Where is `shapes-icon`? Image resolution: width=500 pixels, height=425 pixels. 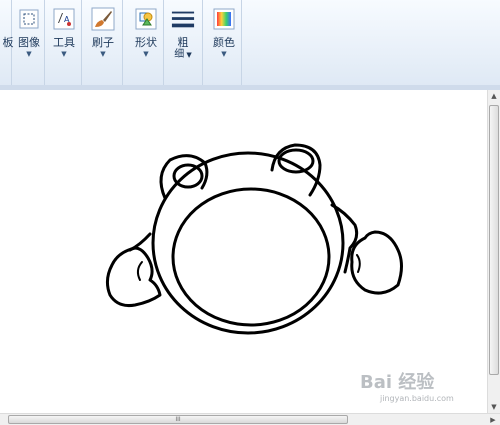
shapes-icon is located at coordinates (146, 19).